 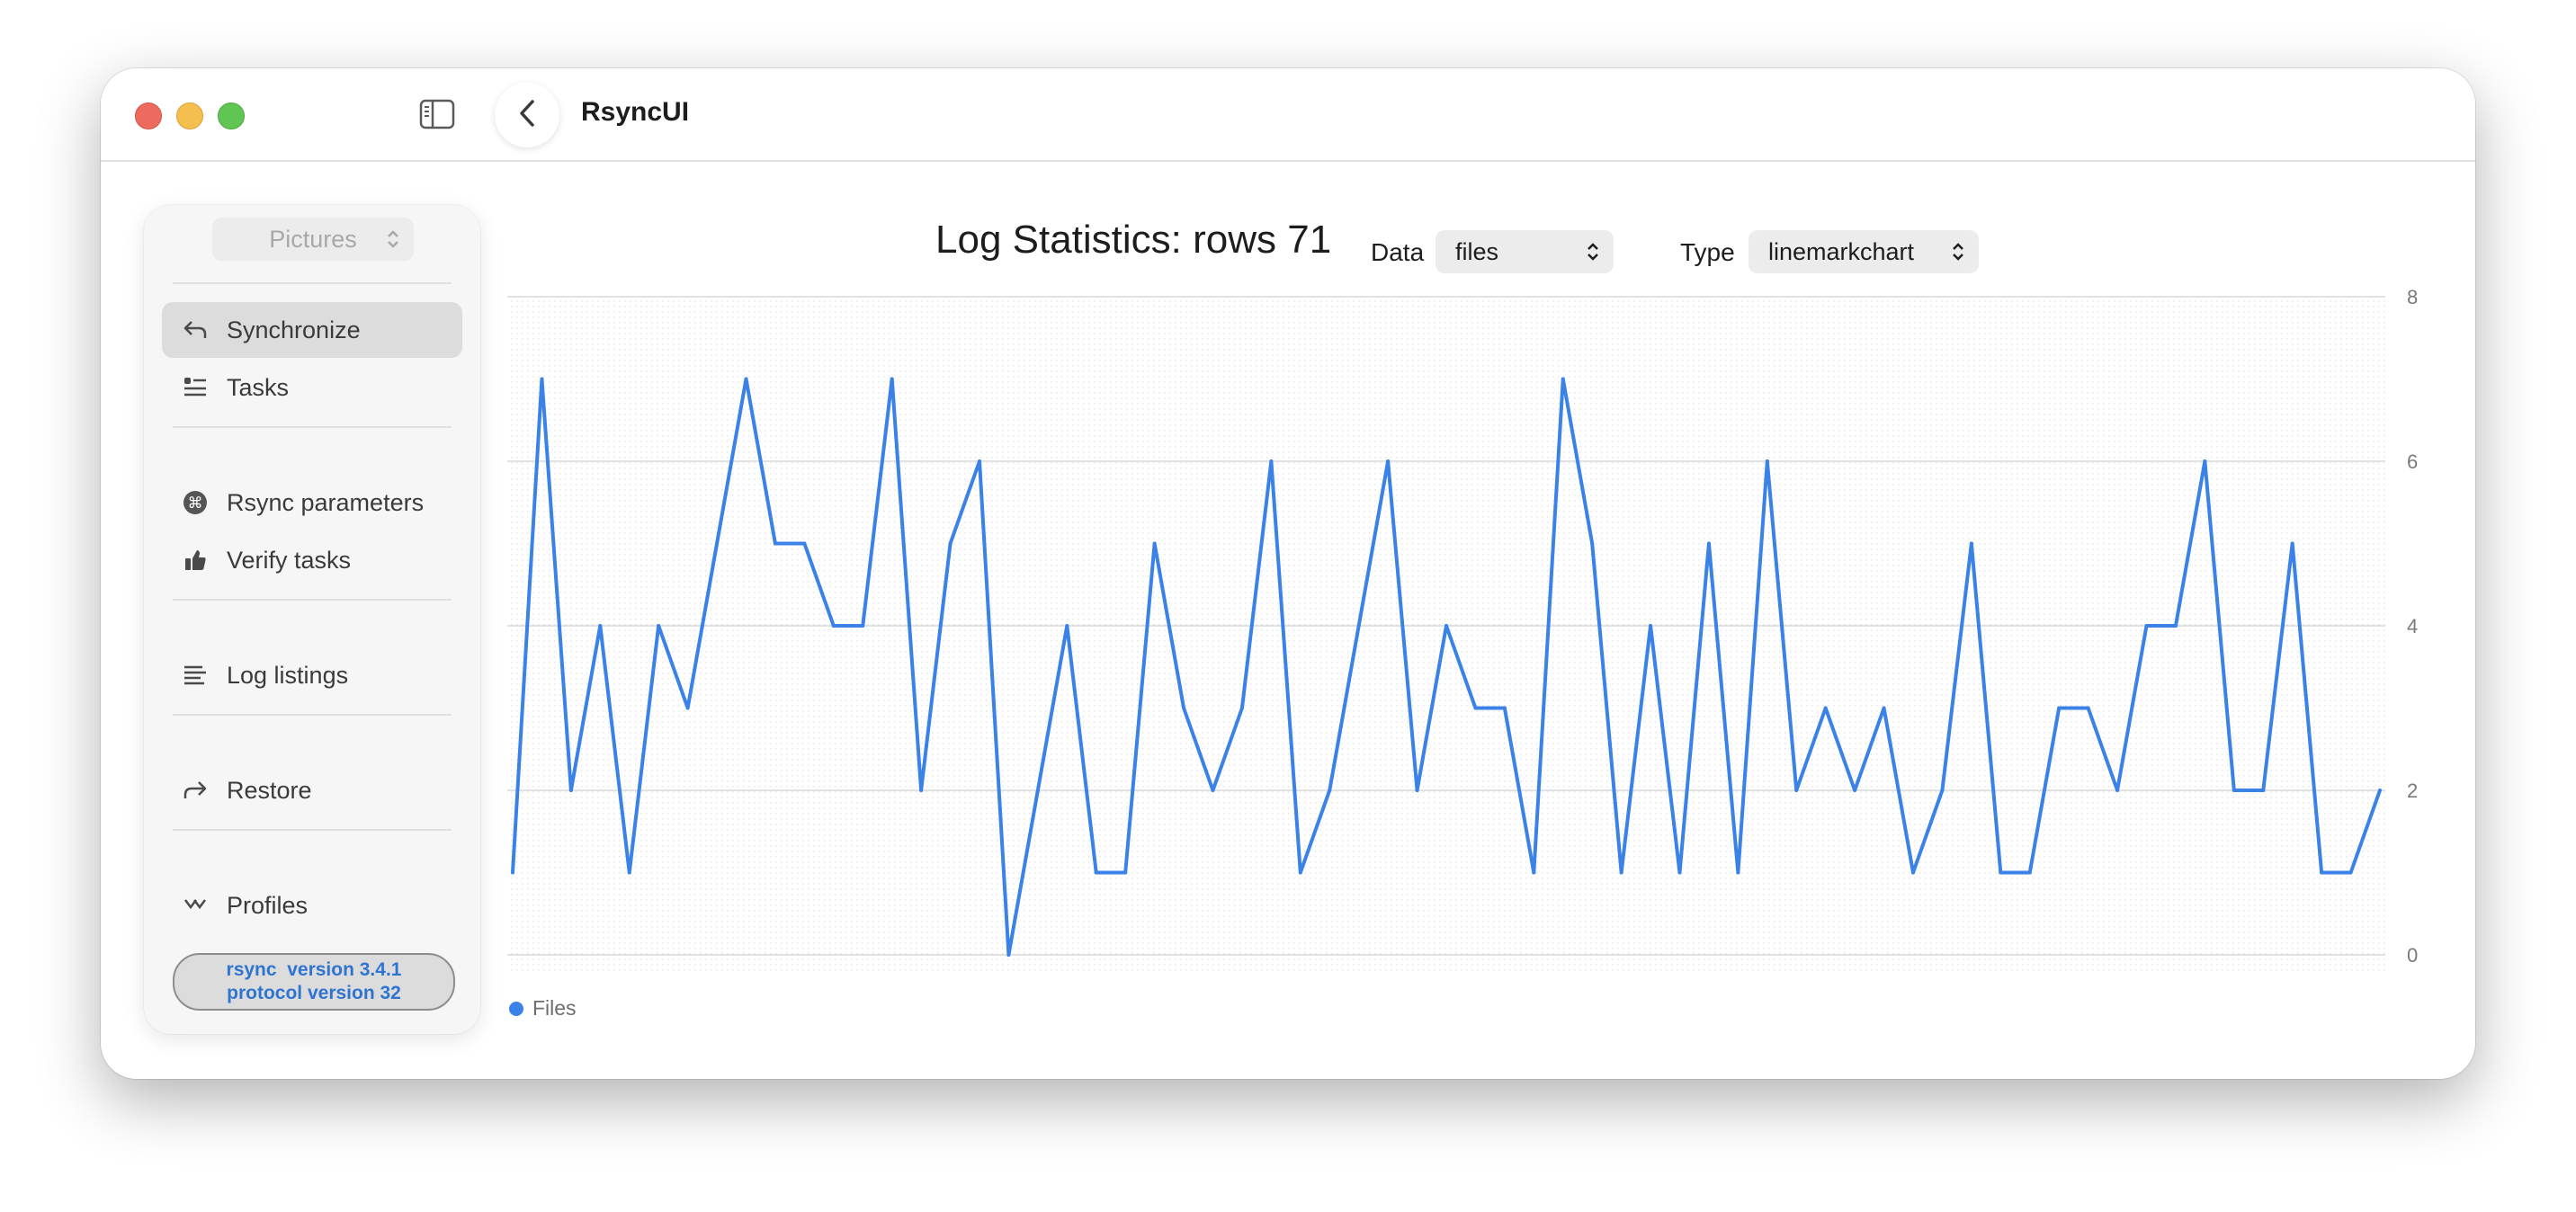 I want to click on y-tick-label: 2, so click(x=2412, y=791).